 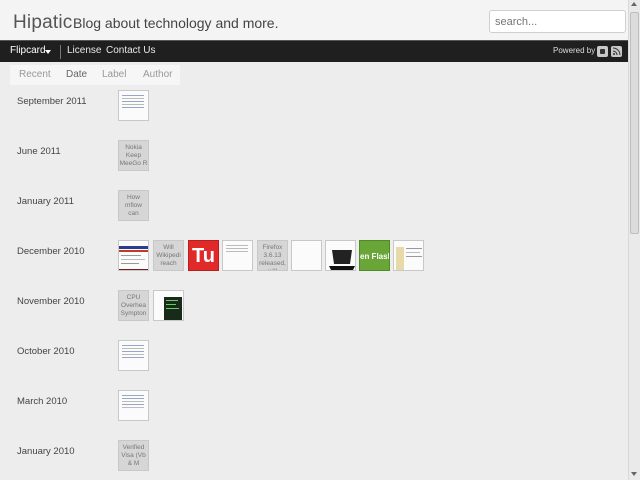 I want to click on youtube-logo: Tu, so click(x=203, y=256).